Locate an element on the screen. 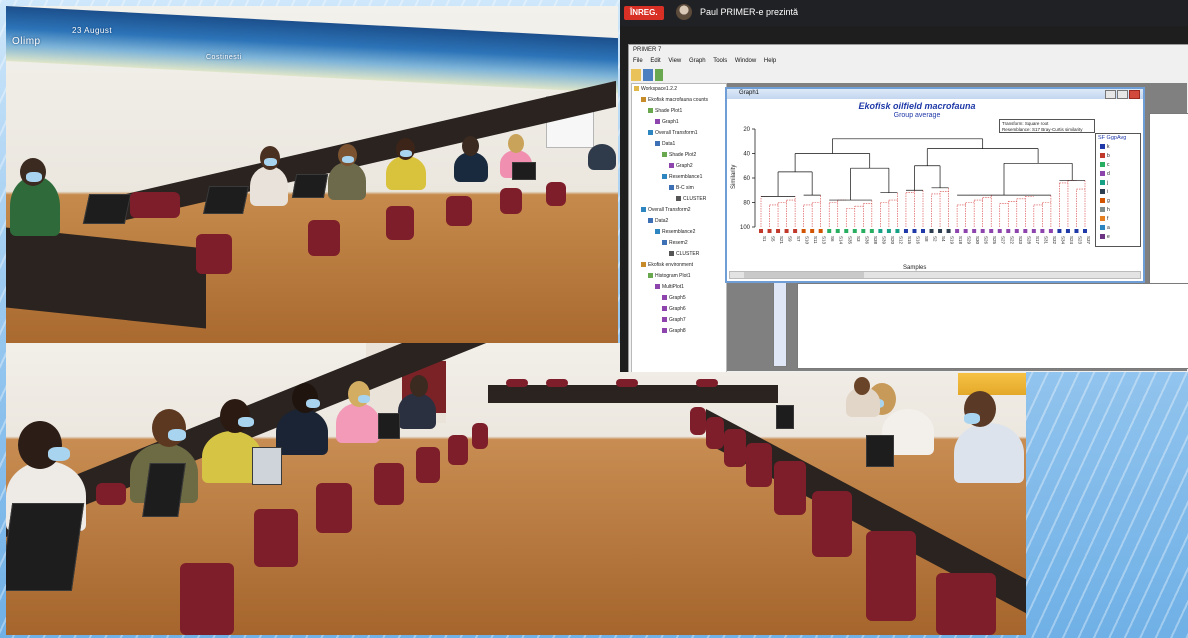 The image size is (1188, 638). tree-node: Resem2 is located at coordinates (675, 243).